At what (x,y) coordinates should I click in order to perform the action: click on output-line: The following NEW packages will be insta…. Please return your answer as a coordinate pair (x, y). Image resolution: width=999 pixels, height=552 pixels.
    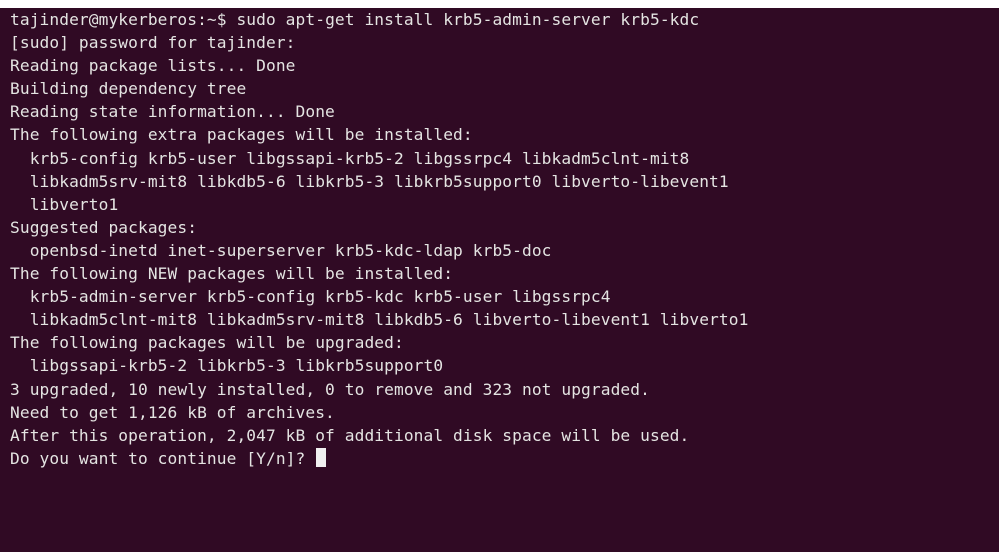
    Looking at the image, I should click on (232, 274).